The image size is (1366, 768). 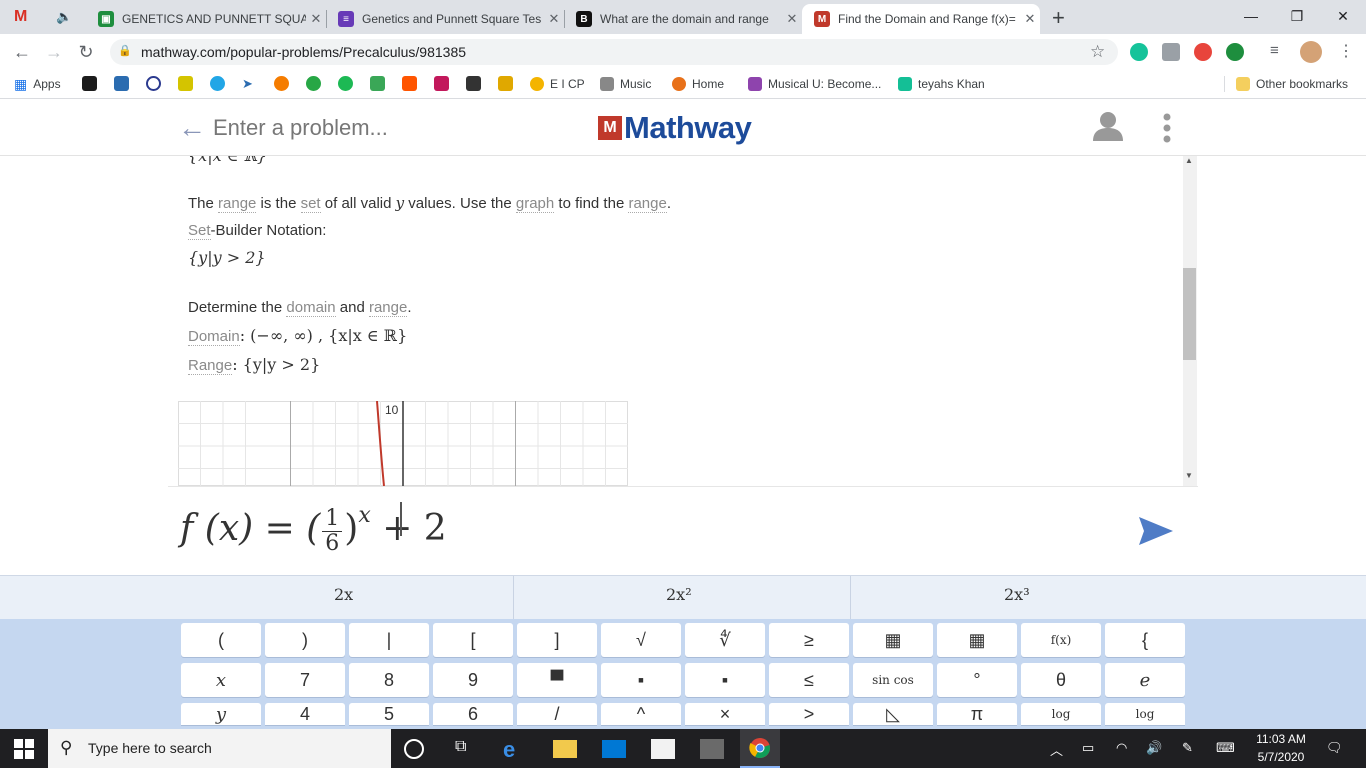 What do you see at coordinates (712, 749) in the screenshot?
I see `app-icon` at bounding box center [712, 749].